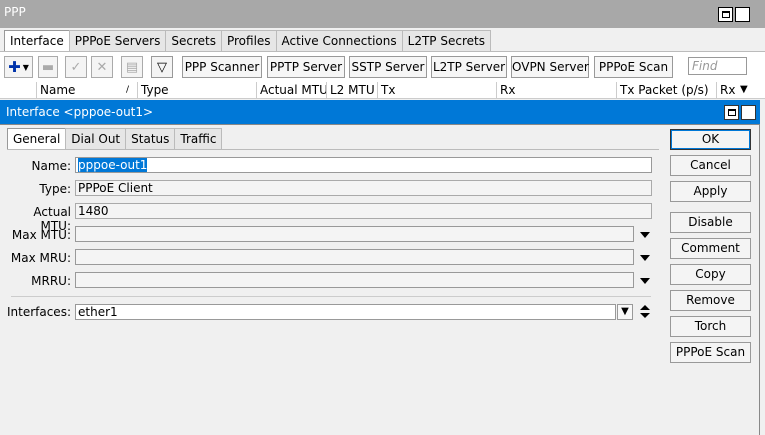 Image resolution: width=765 pixels, height=435 pixels. I want to click on tab-l2tp-secrets: L2TP Secrets, so click(446, 41).